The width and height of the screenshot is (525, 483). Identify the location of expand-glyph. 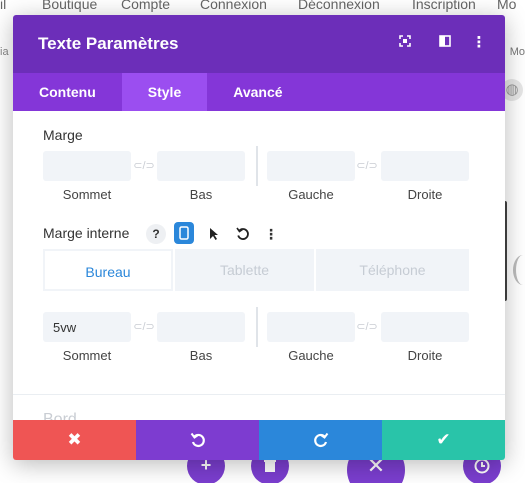
(405, 41).